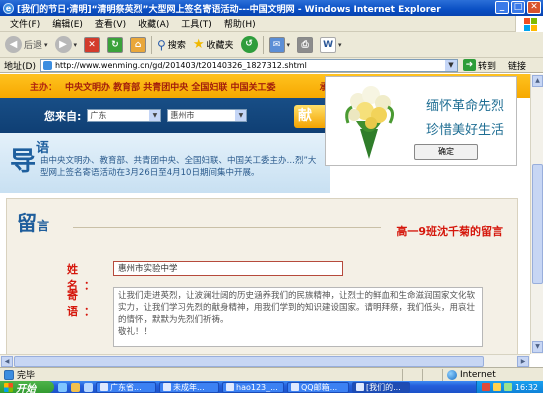 This screenshot has width=543, height=393. I want to click on stop-button: ✕, so click(92, 45).